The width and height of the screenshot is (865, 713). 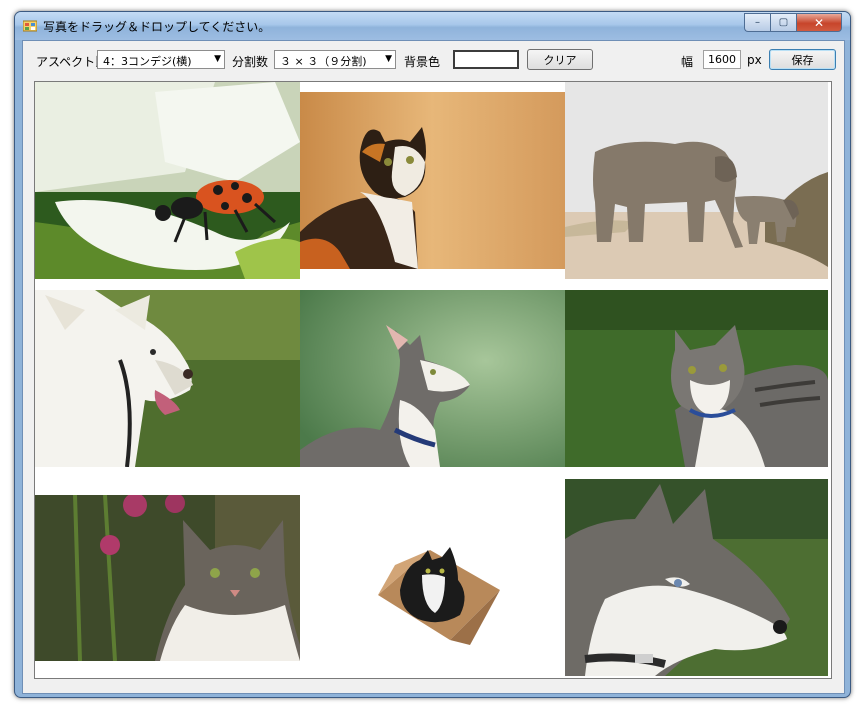 What do you see at coordinates (432, 26) in the screenshot?
I see `title-bar: 写真をドラッグ＆ドロップしてください。 – ▢ ✕` at bounding box center [432, 26].